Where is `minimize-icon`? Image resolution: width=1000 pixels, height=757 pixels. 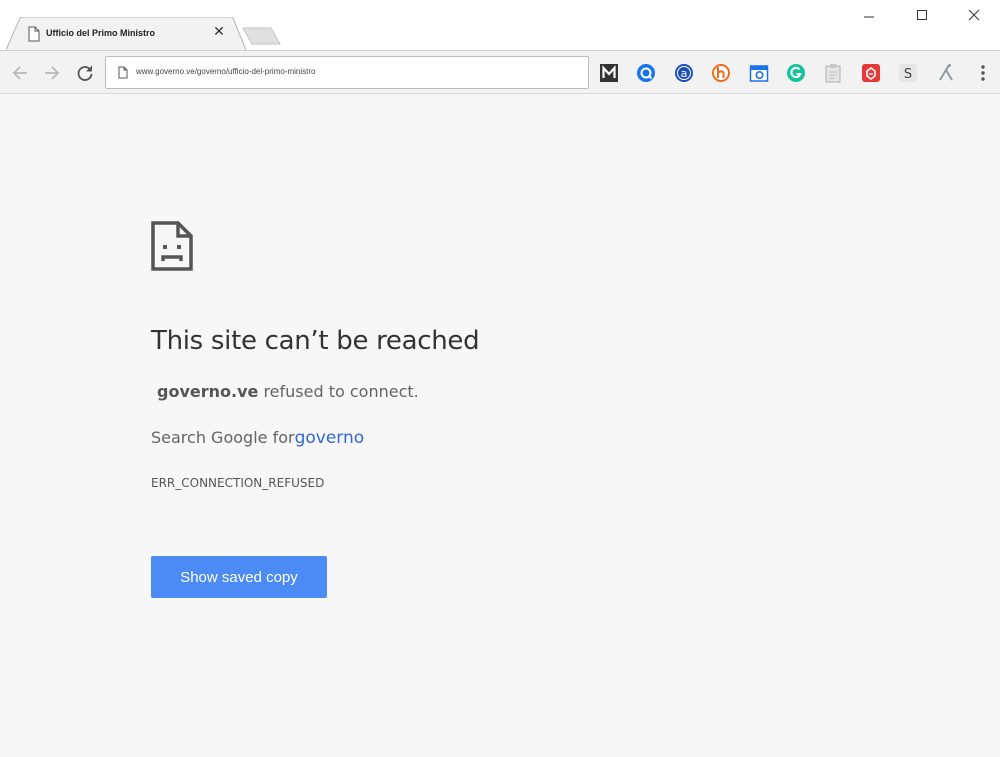 minimize-icon is located at coordinates (869, 17).